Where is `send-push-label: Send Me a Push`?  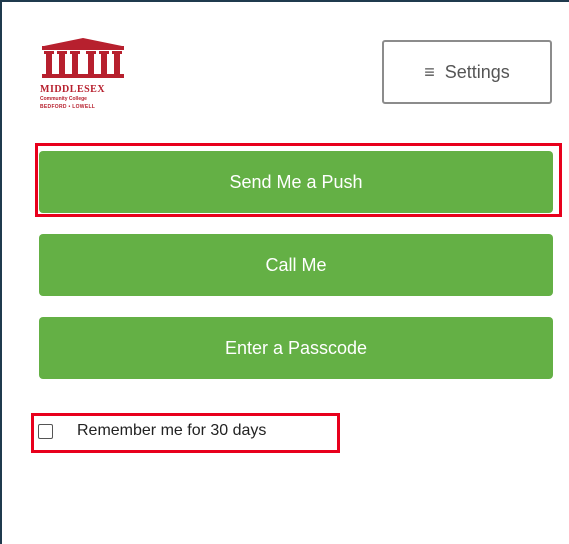 send-push-label: Send Me a Push is located at coordinates (296, 181).